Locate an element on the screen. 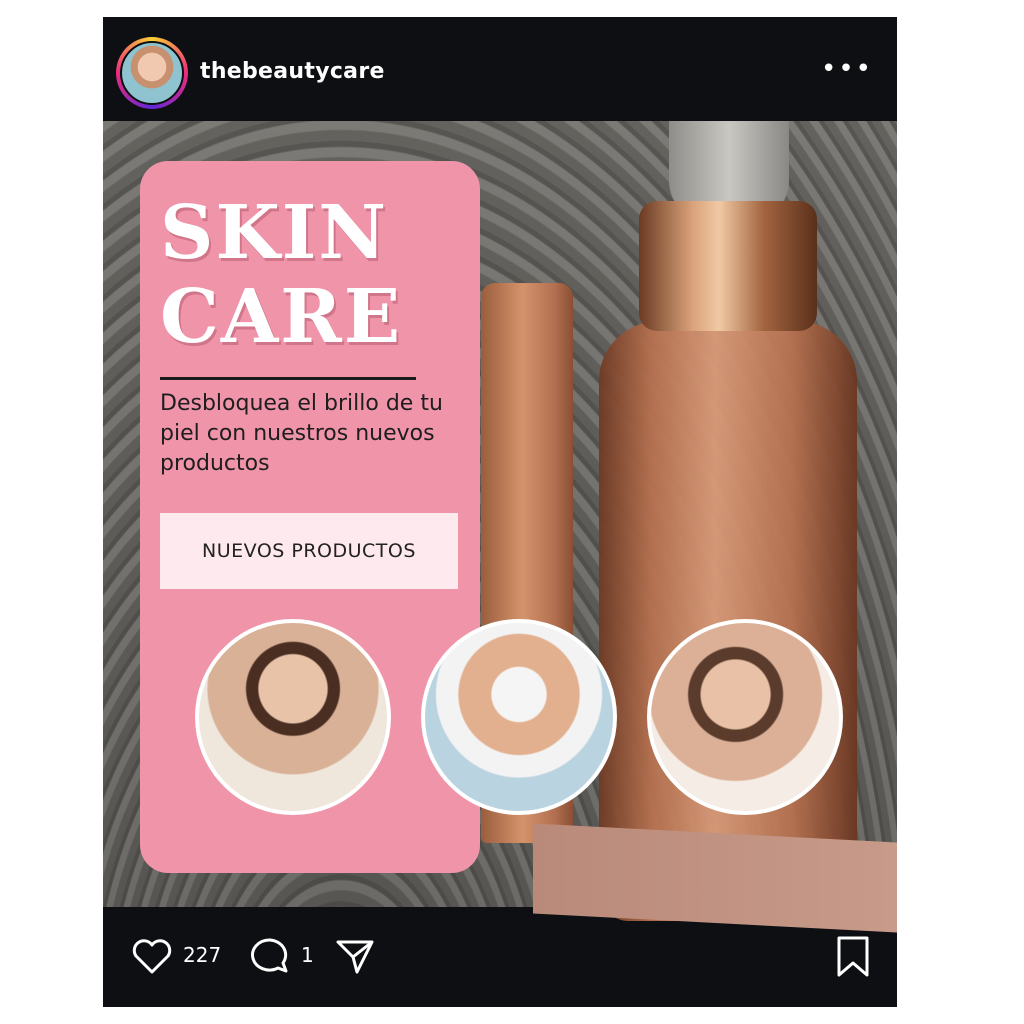 The height and width of the screenshot is (1024, 1024). bottle-collar-image is located at coordinates (728, 266).